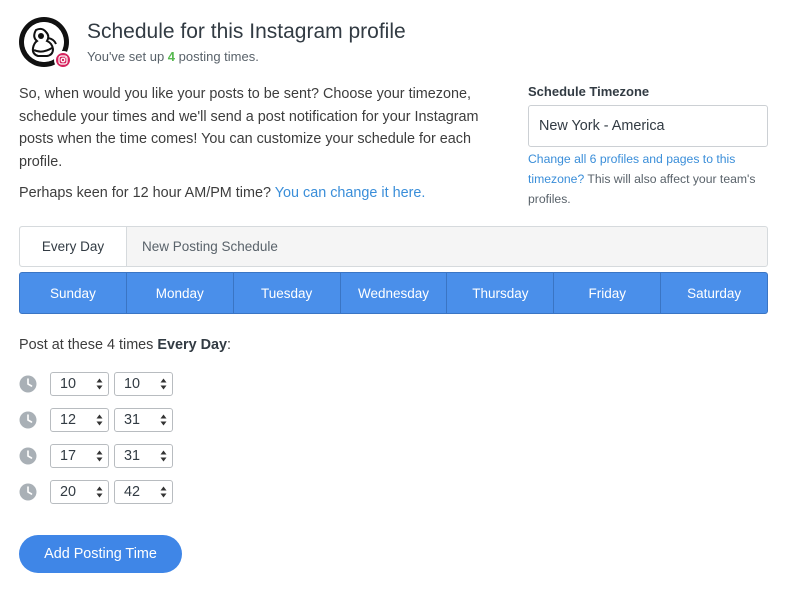 This screenshot has height=589, width=800. Describe the element at coordinates (143, 384) in the screenshot. I see `minute-select: 10` at that location.